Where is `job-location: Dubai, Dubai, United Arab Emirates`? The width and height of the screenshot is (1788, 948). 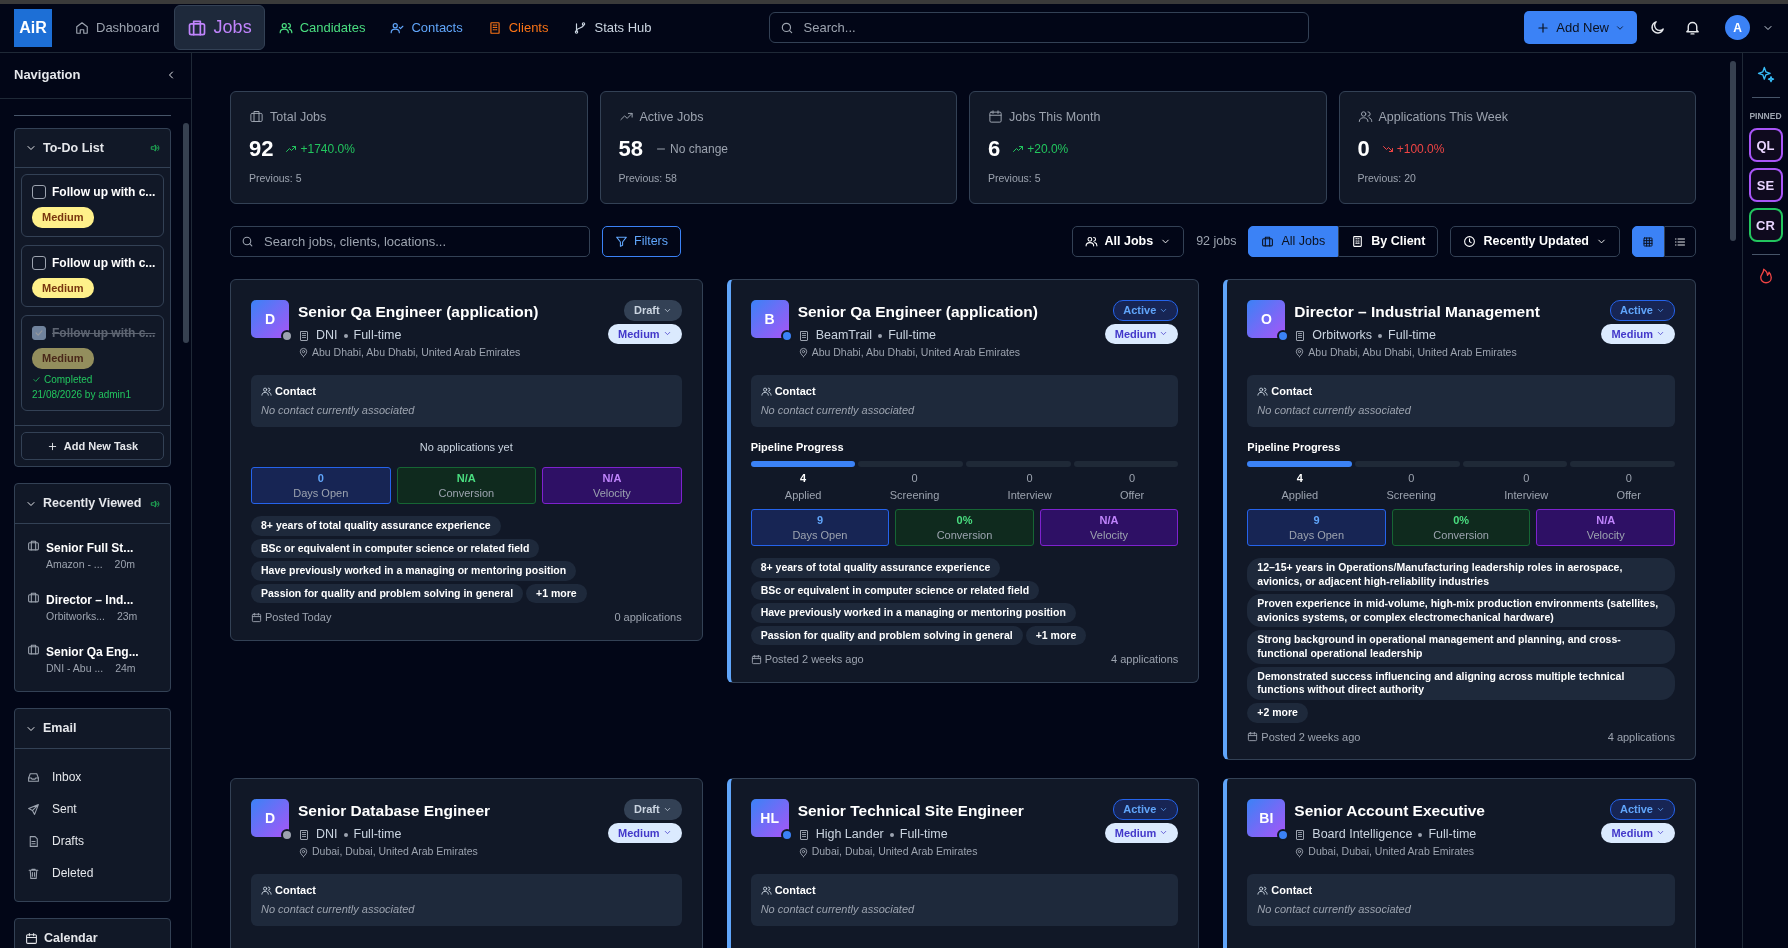
job-location: Dubai, Dubai, United Arab Emirates is located at coordinates (894, 852).